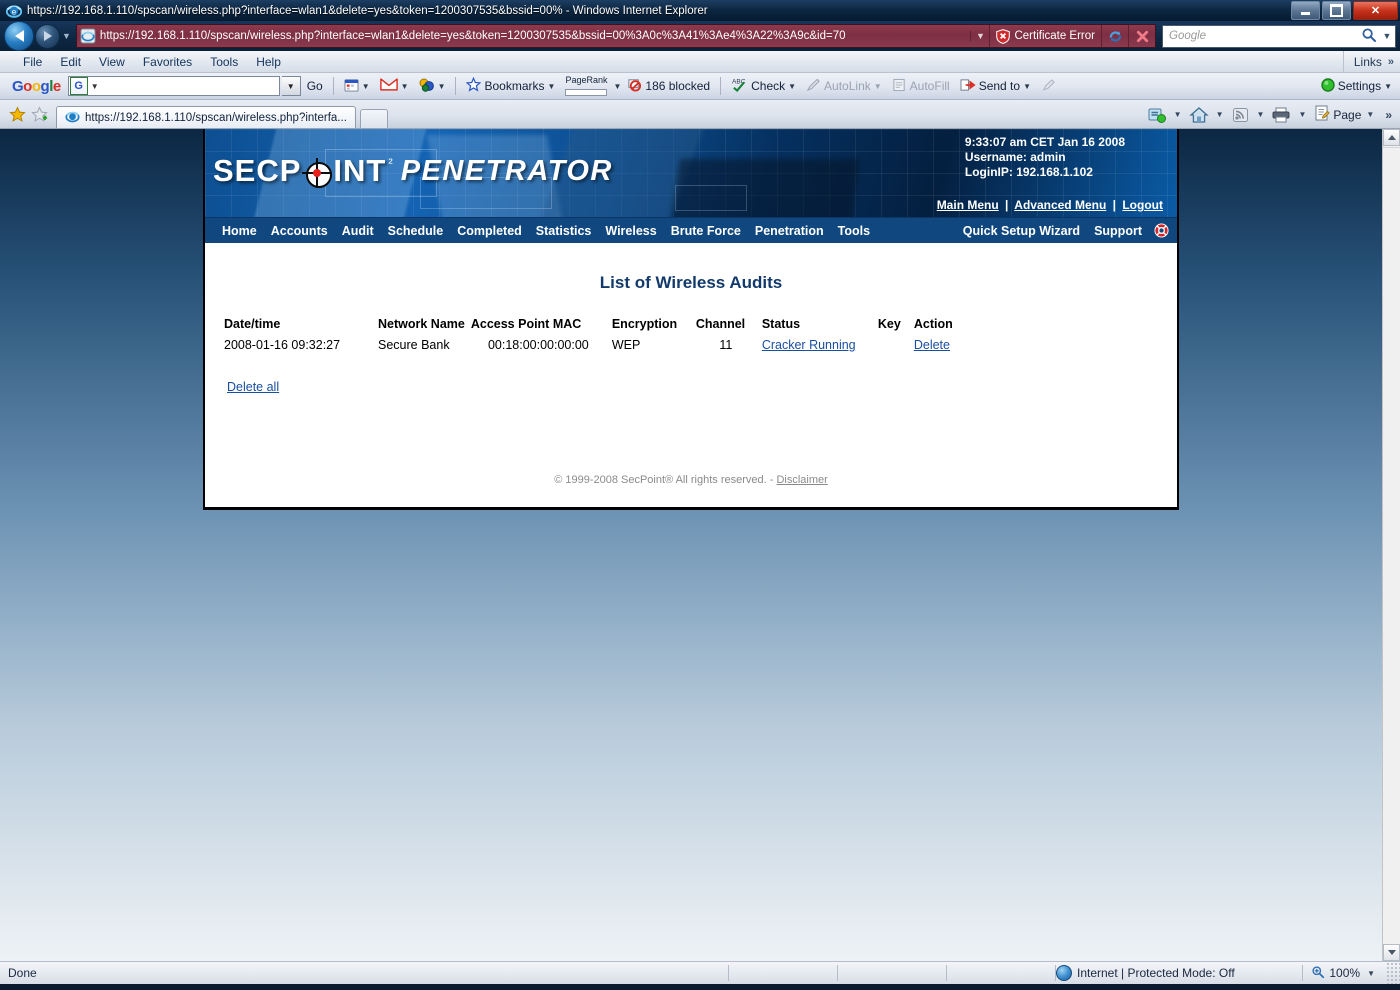 Image resolution: width=1400 pixels, height=990 pixels. What do you see at coordinates (1336, 10) in the screenshot?
I see `maximize-restore-button` at bounding box center [1336, 10].